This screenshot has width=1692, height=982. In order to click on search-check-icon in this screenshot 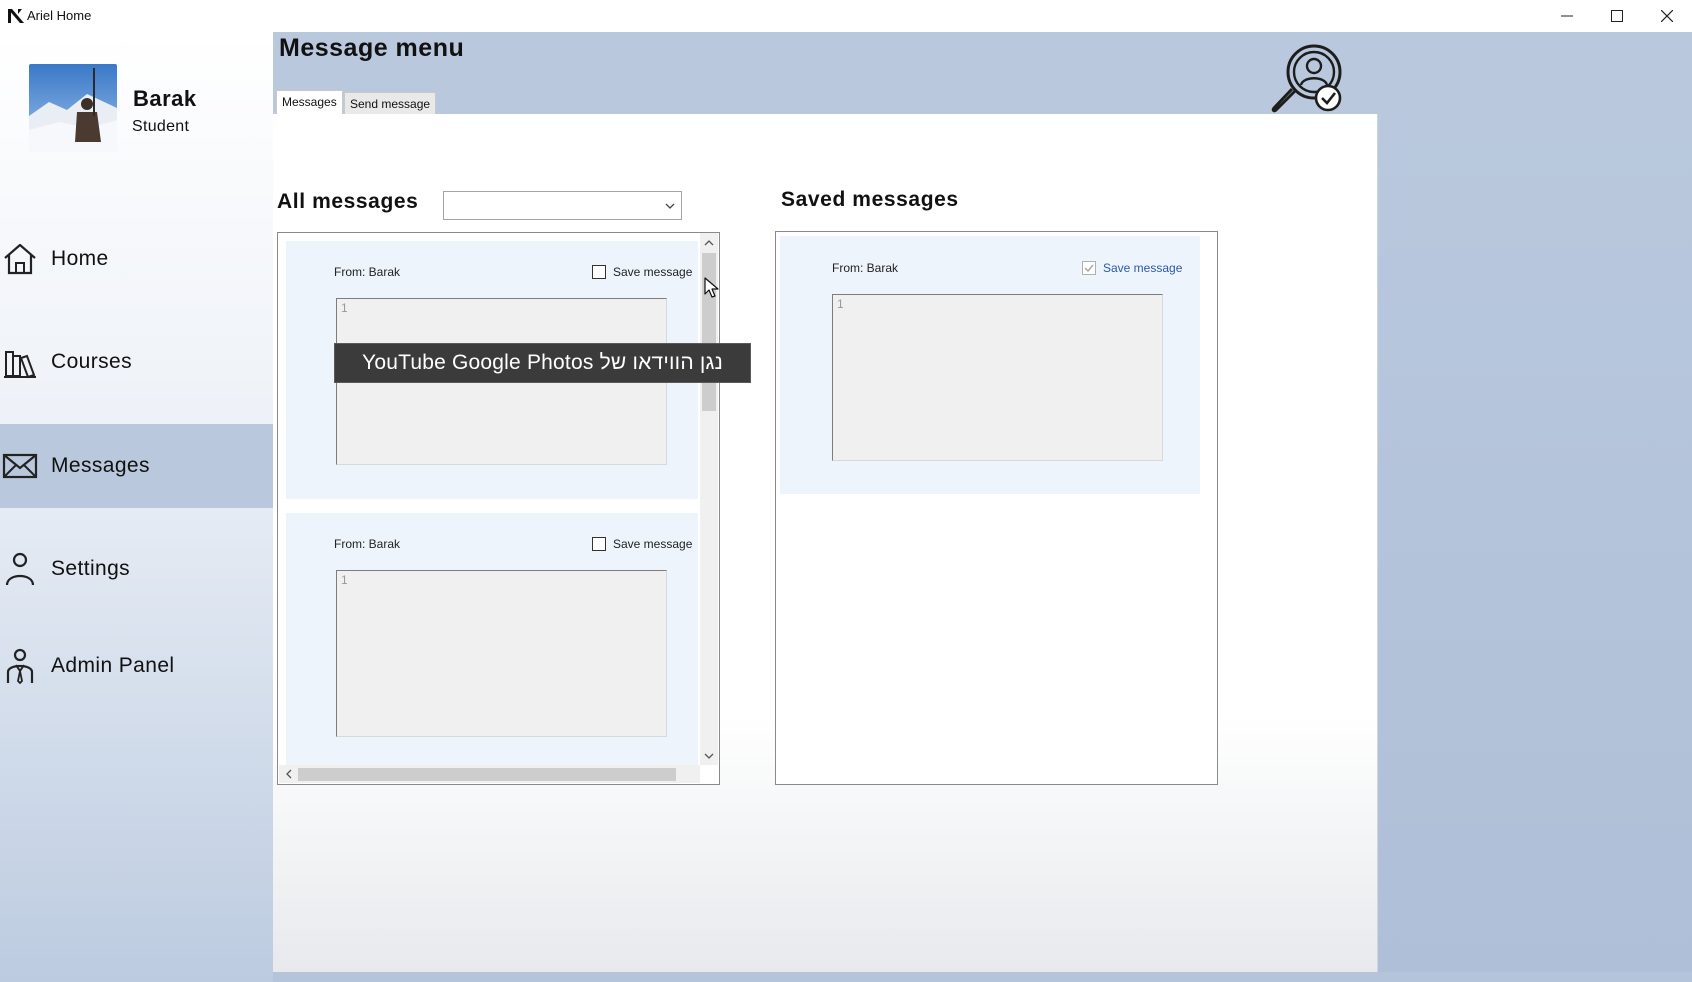, I will do `click(1306, 78)`.